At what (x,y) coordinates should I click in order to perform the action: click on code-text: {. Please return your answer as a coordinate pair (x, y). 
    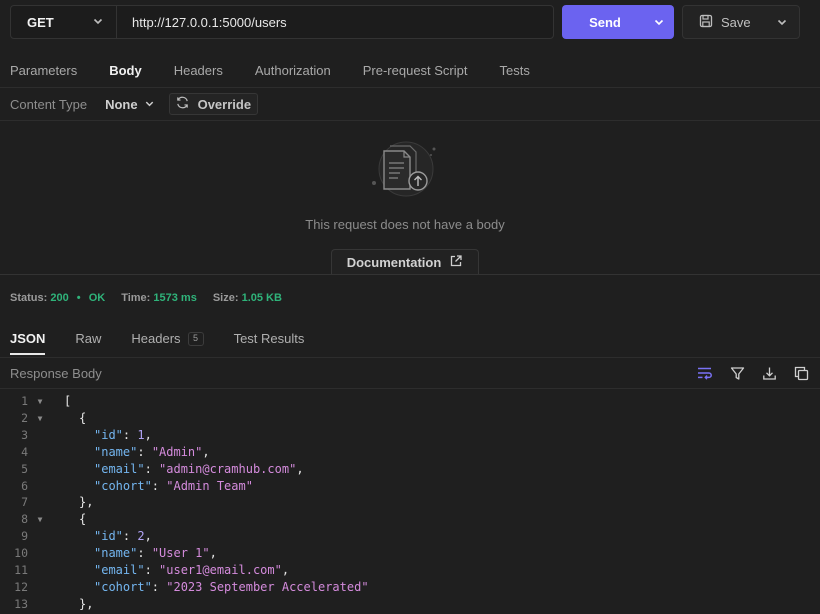
    Looking at the image, I should click on (69, 418).